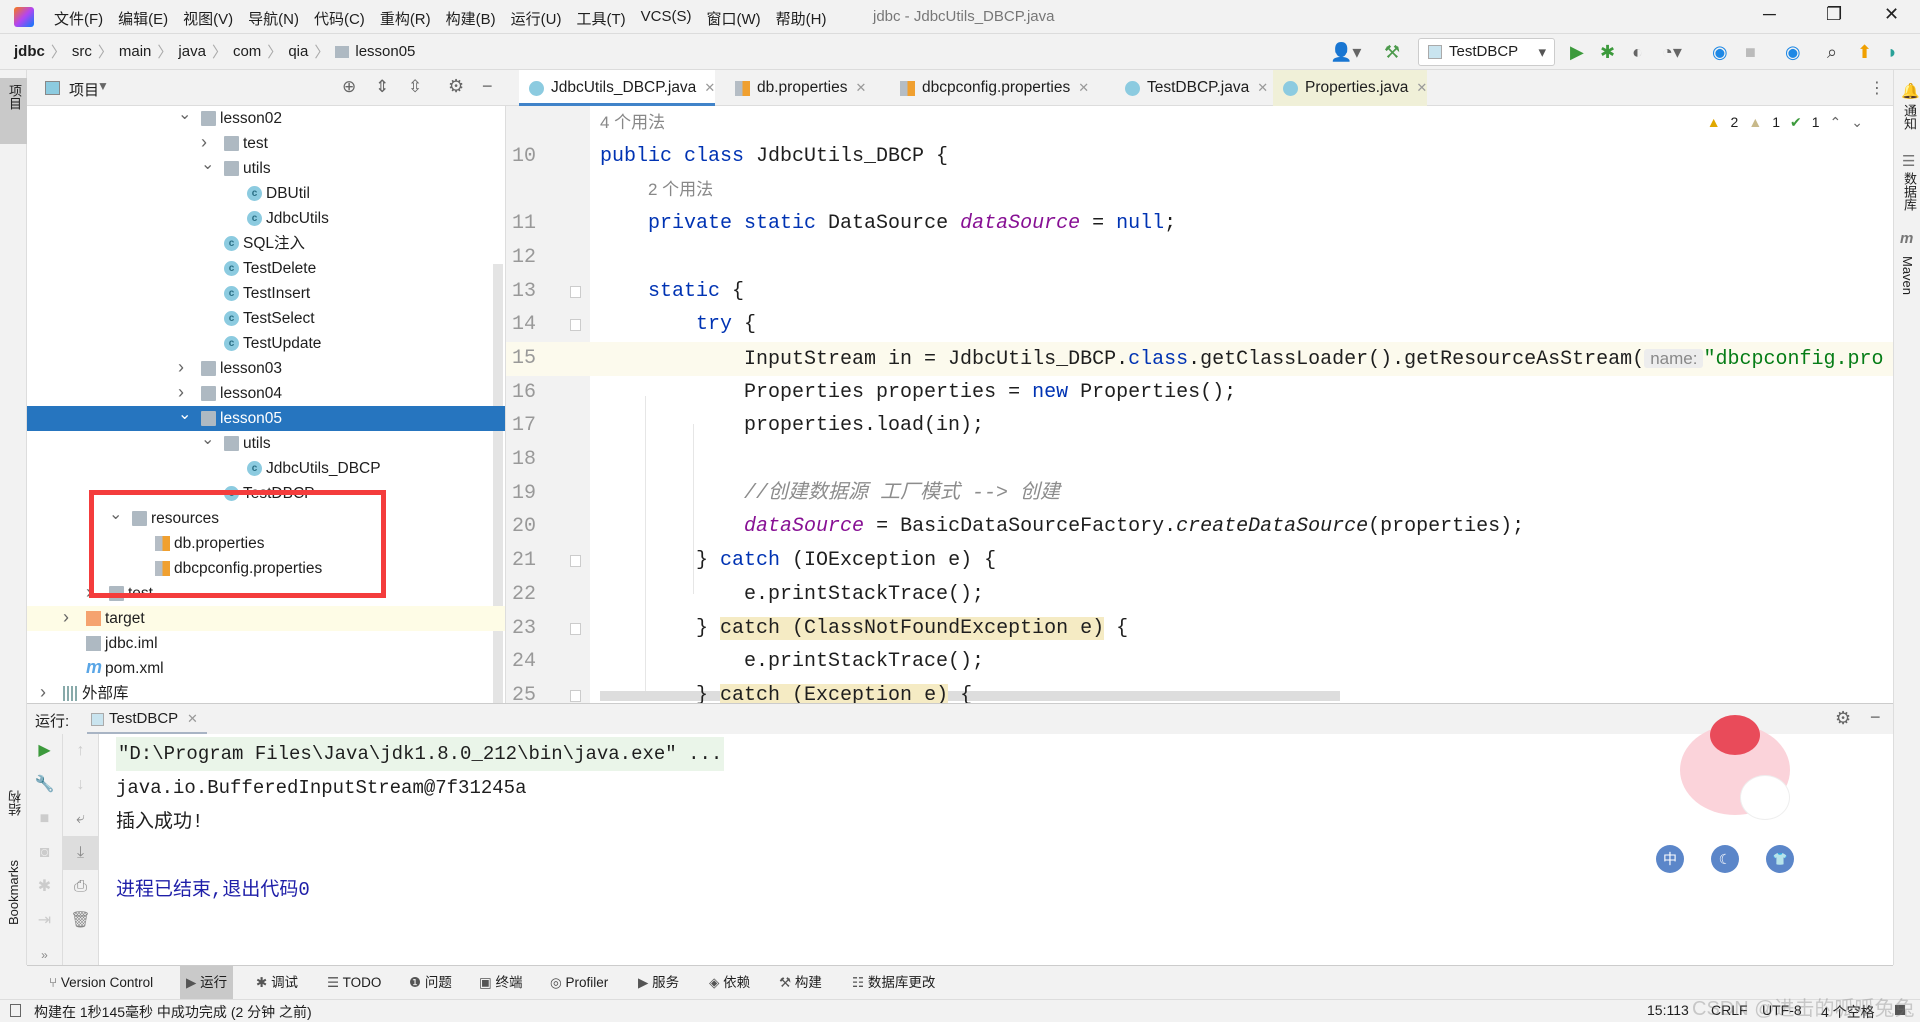  What do you see at coordinates (795, 88) in the screenshot?
I see `editor-tab: db.properties ✕` at bounding box center [795, 88].